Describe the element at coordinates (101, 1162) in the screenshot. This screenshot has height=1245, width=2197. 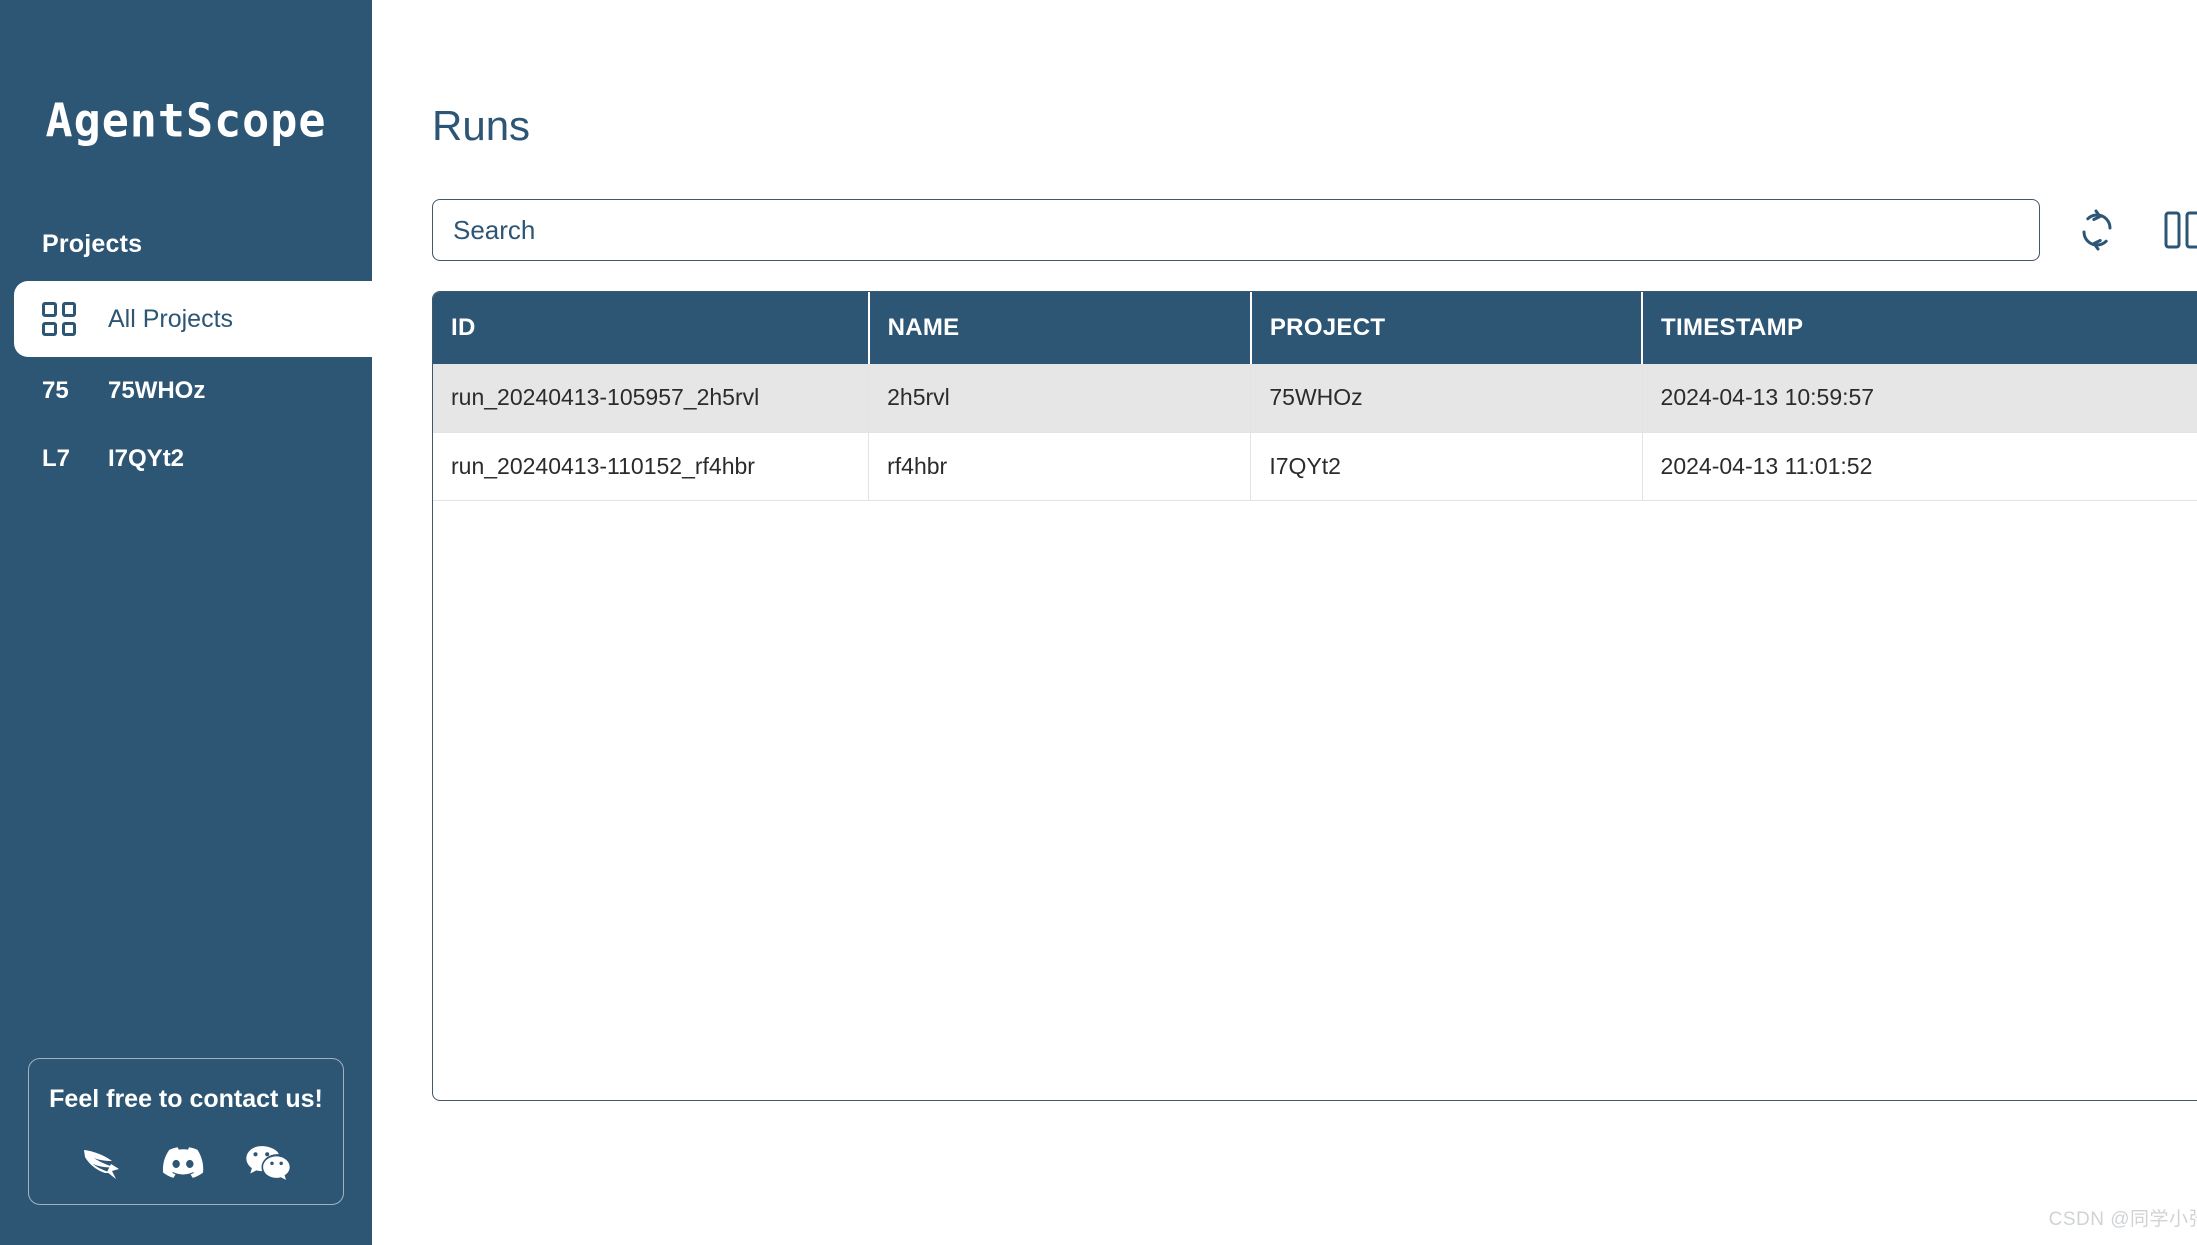
I see `dingtalk-icon` at that location.